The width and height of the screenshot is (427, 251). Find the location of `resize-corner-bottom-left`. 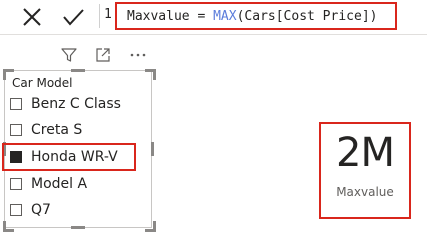

resize-corner-bottom-left is located at coordinates (8, 226).